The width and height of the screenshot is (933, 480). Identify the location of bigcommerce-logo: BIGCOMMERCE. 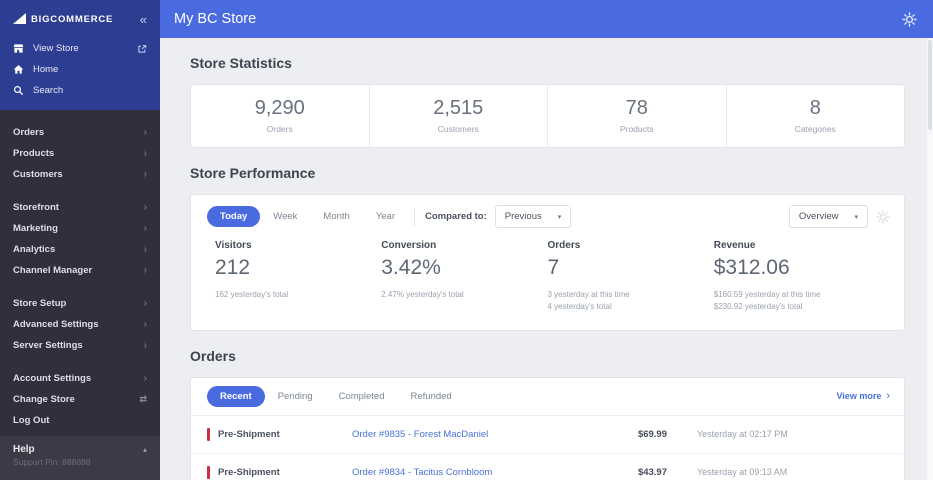
(63, 19).